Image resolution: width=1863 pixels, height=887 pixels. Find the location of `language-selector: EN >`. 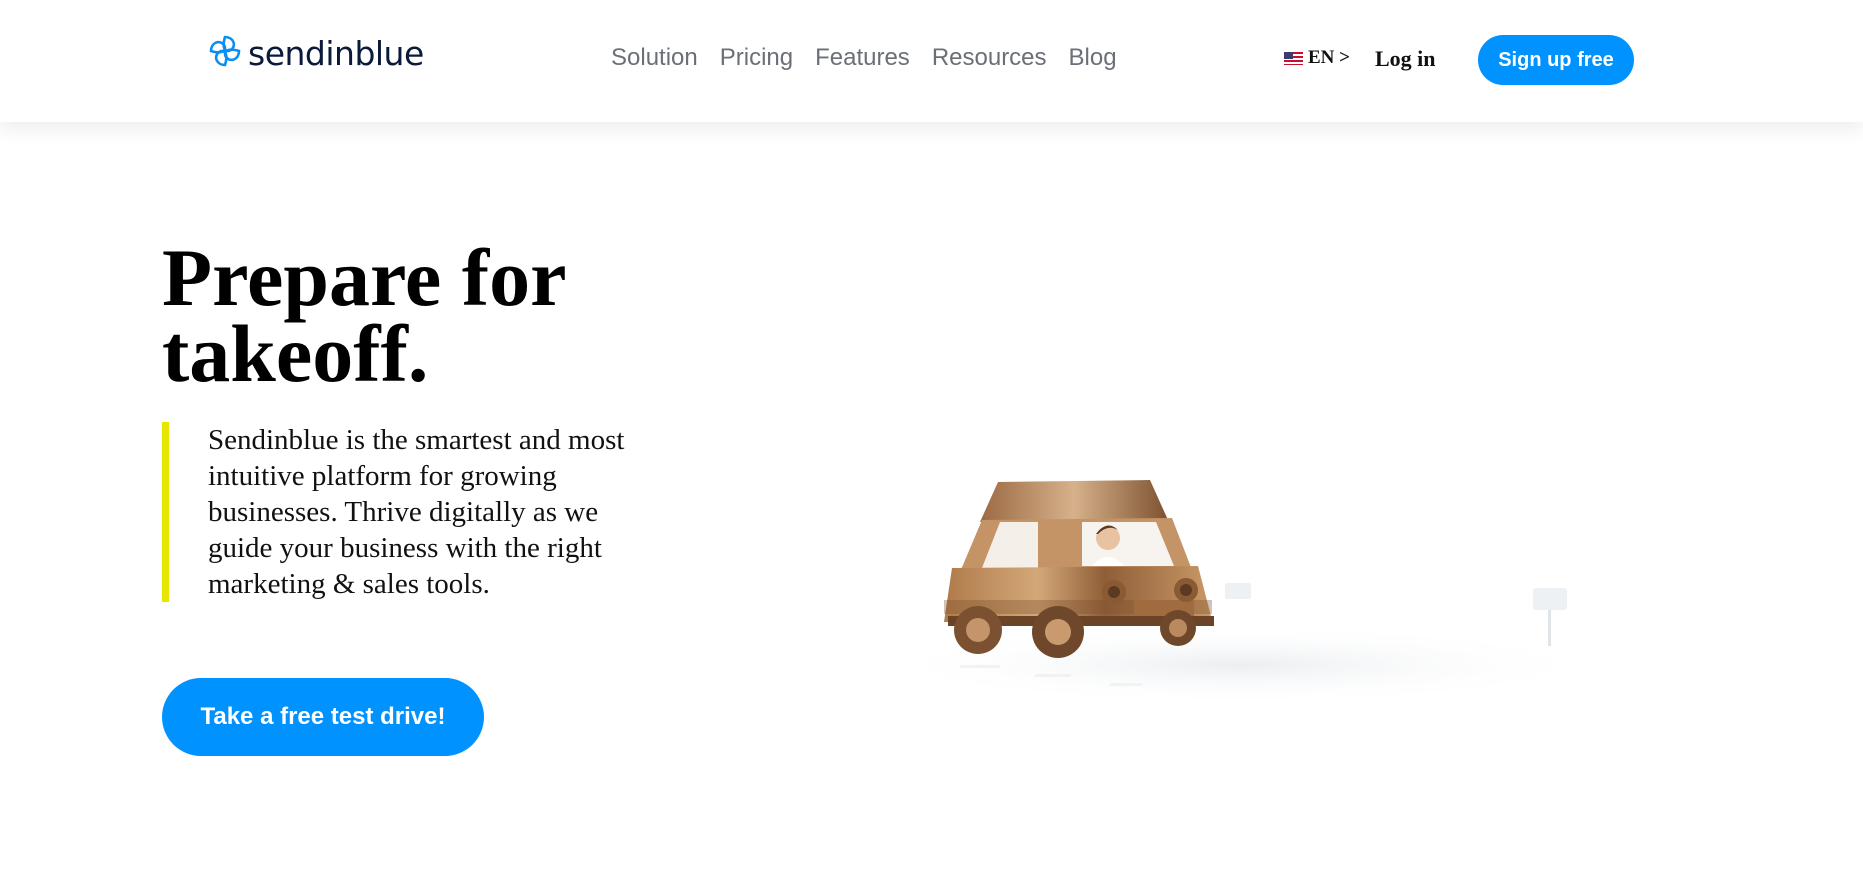

language-selector: EN > is located at coordinates (1317, 58).